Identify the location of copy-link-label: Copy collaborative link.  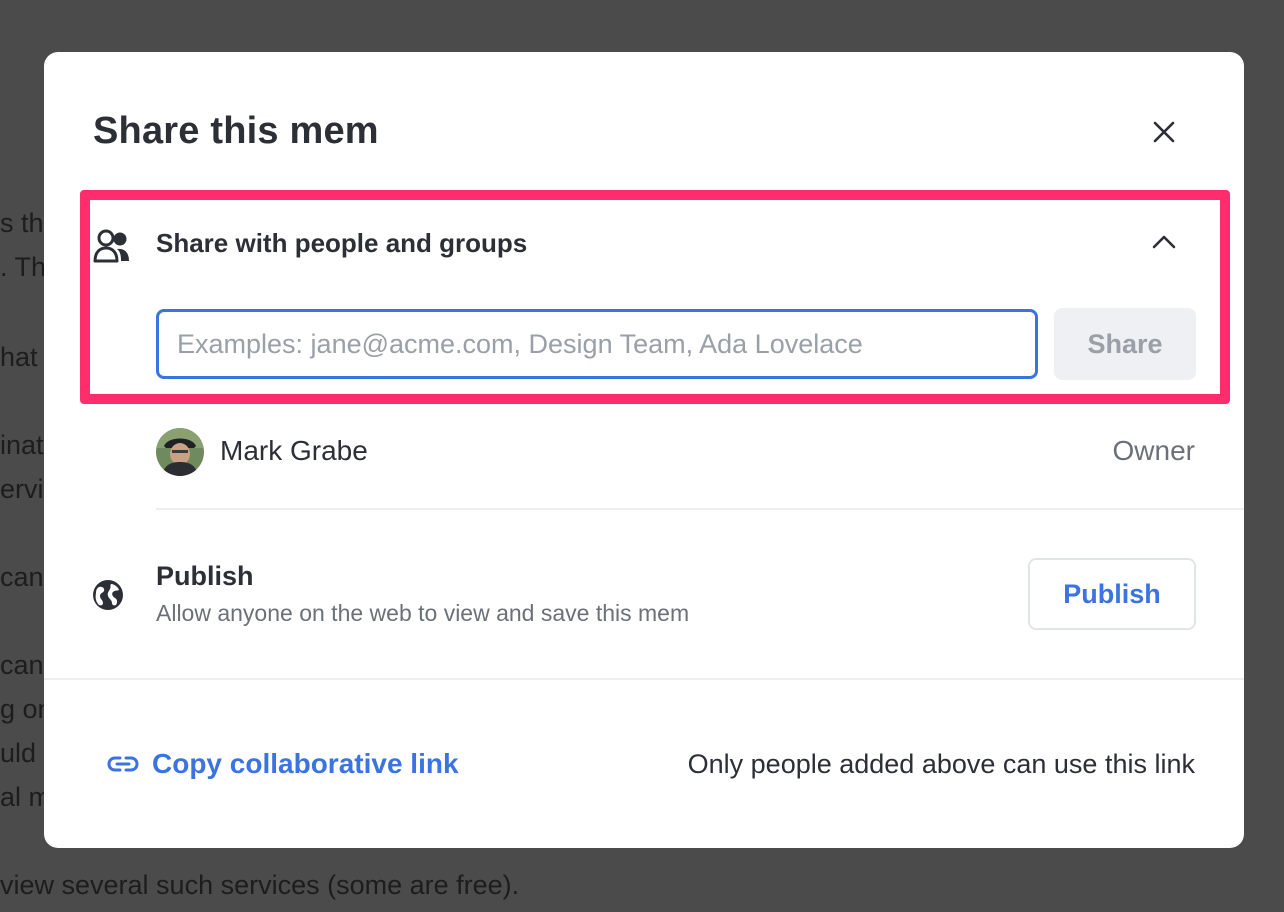
(305, 763).